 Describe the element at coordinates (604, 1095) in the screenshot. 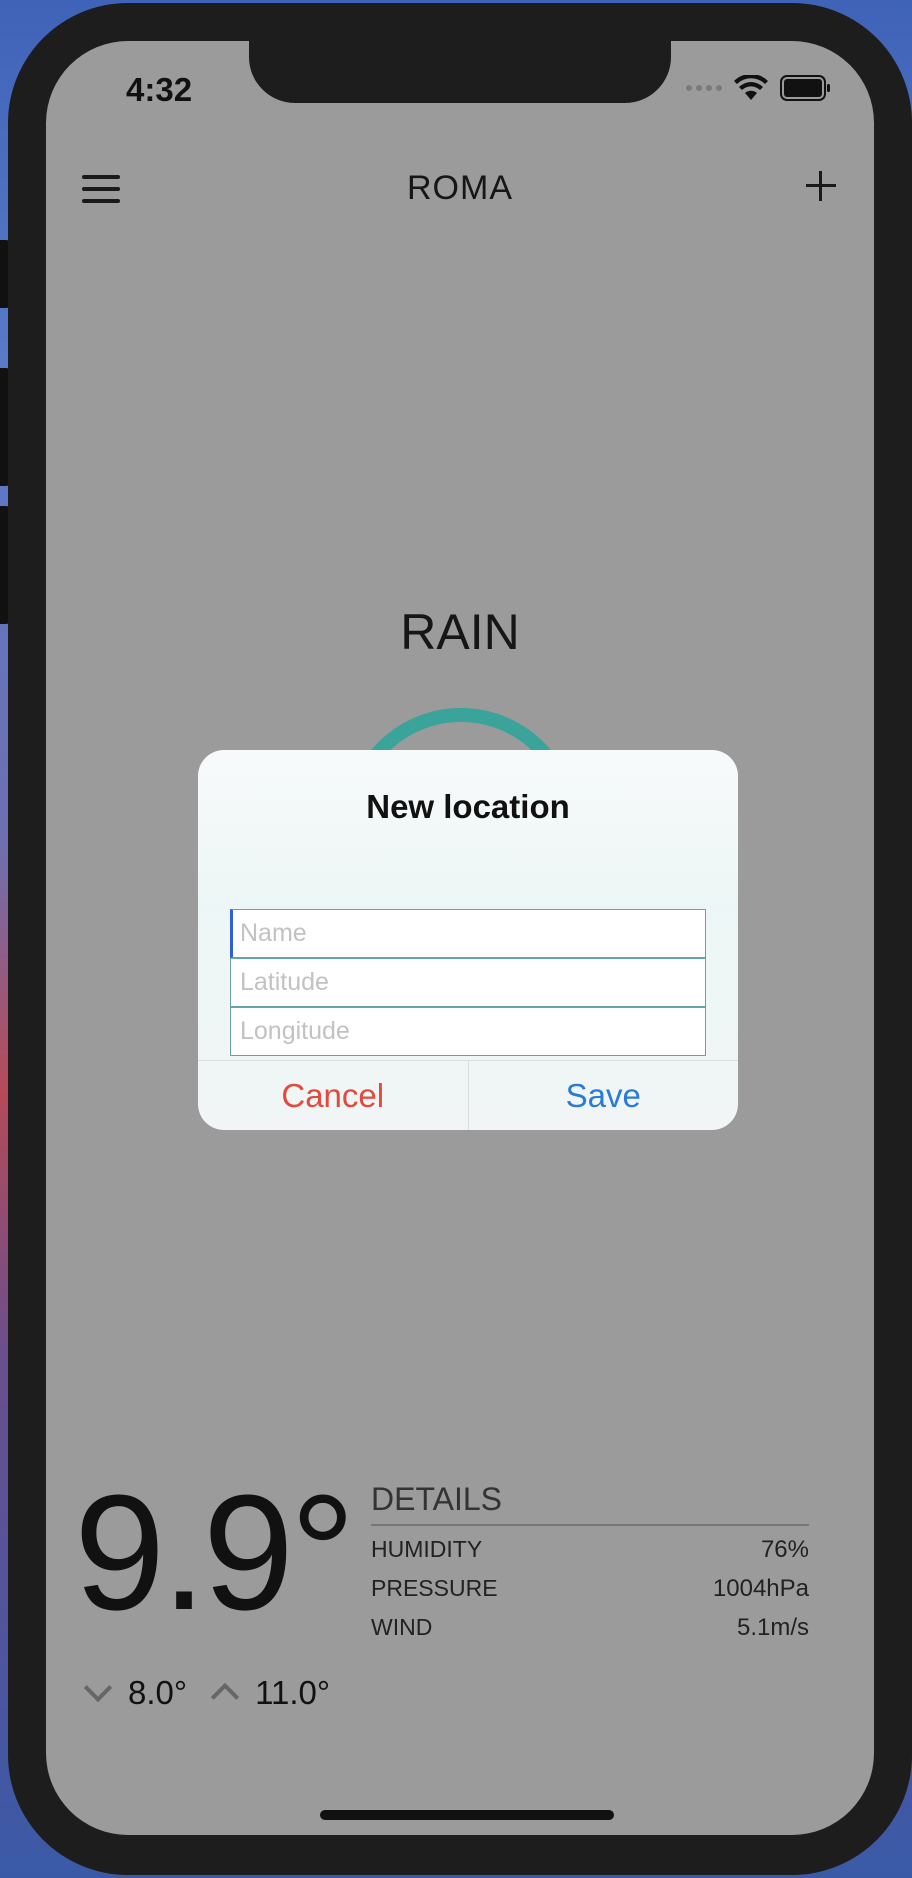

I see `save-button: Save` at that location.